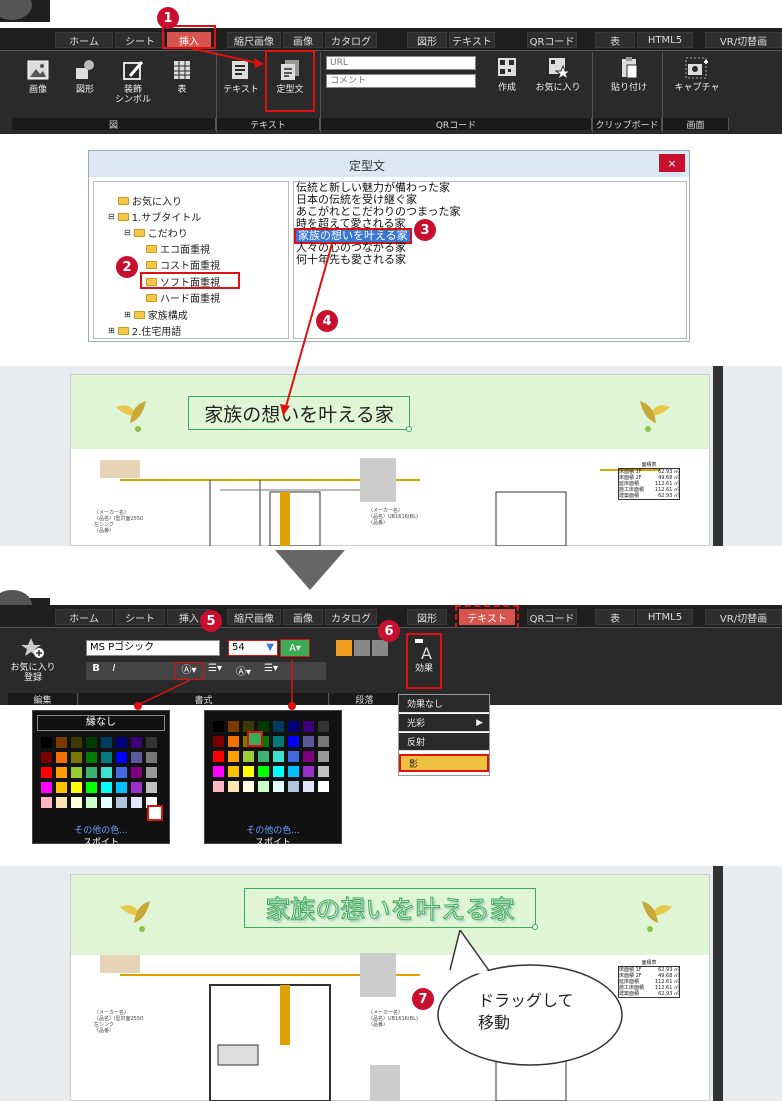  I want to click on tab-qrcode: QRコード, so click(552, 617).